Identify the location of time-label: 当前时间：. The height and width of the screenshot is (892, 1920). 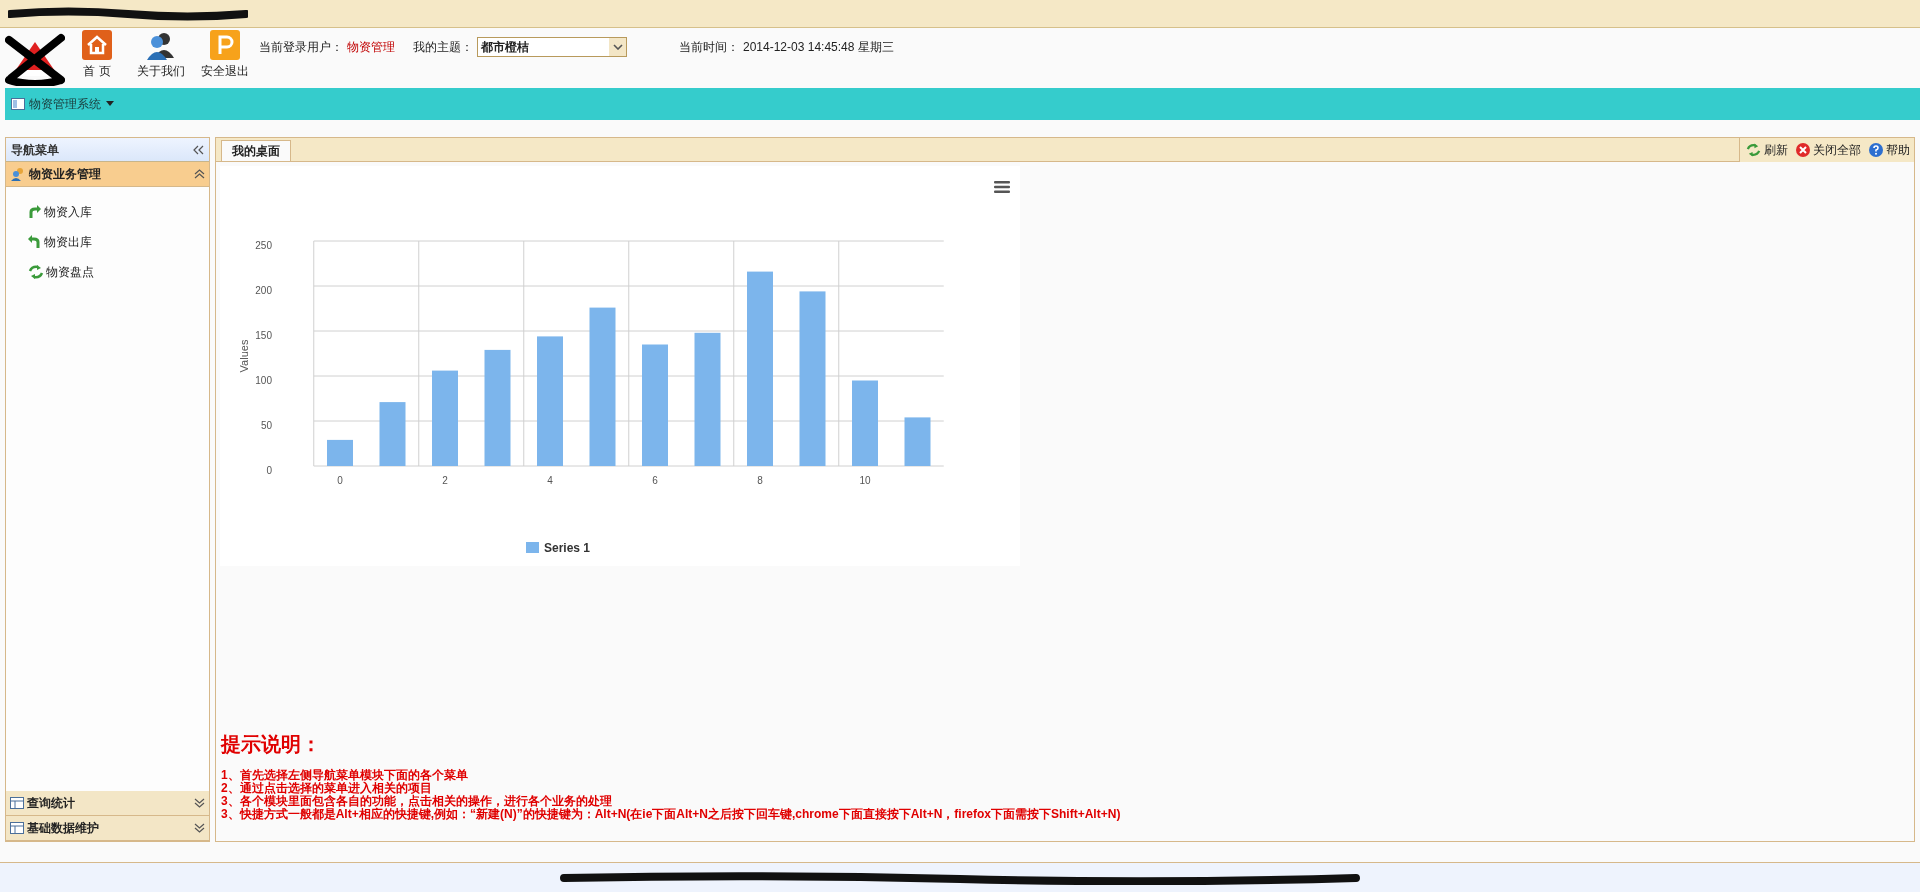
(709, 47).